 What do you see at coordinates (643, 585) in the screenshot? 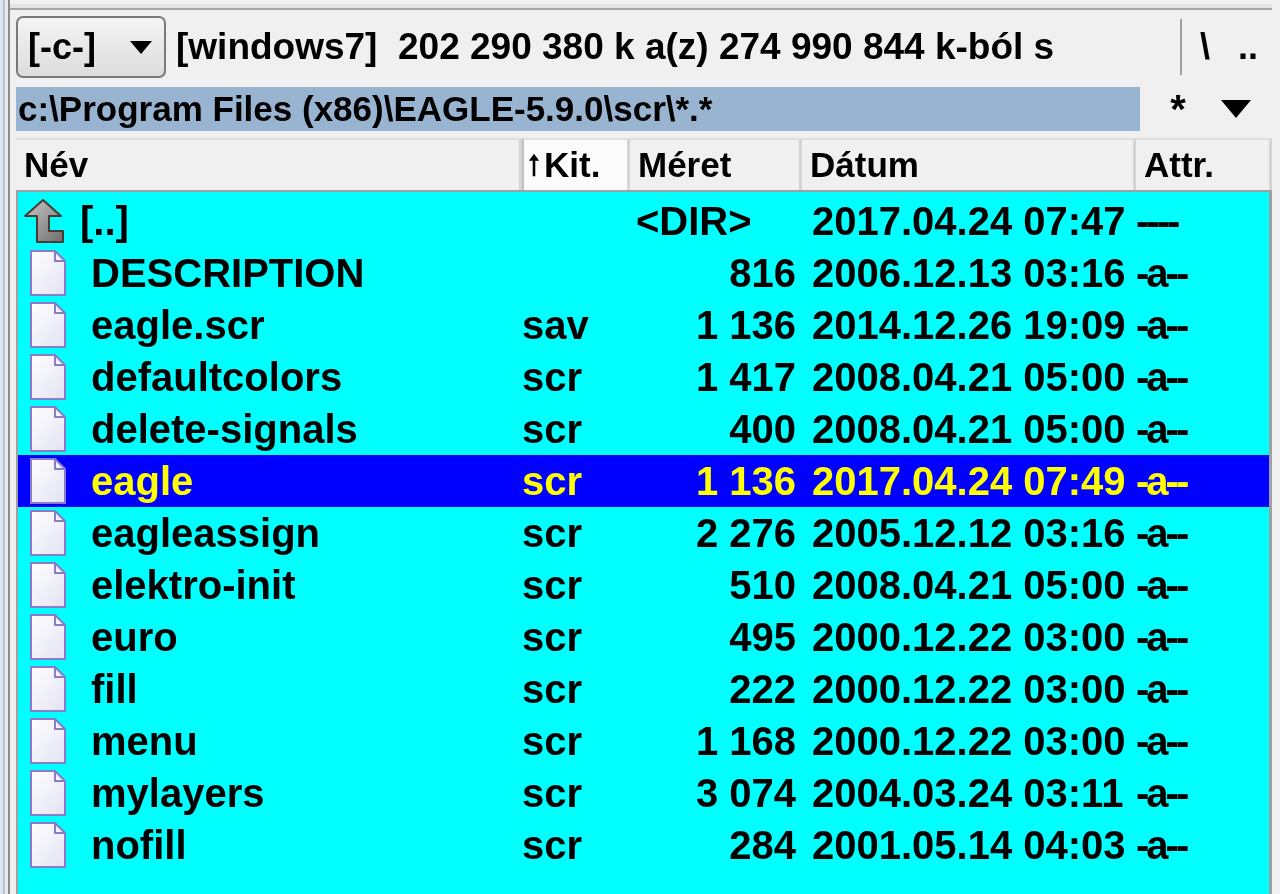
I see `file-row: elektro-init scr 510 2008.04.21 05:00 -a--` at bounding box center [643, 585].